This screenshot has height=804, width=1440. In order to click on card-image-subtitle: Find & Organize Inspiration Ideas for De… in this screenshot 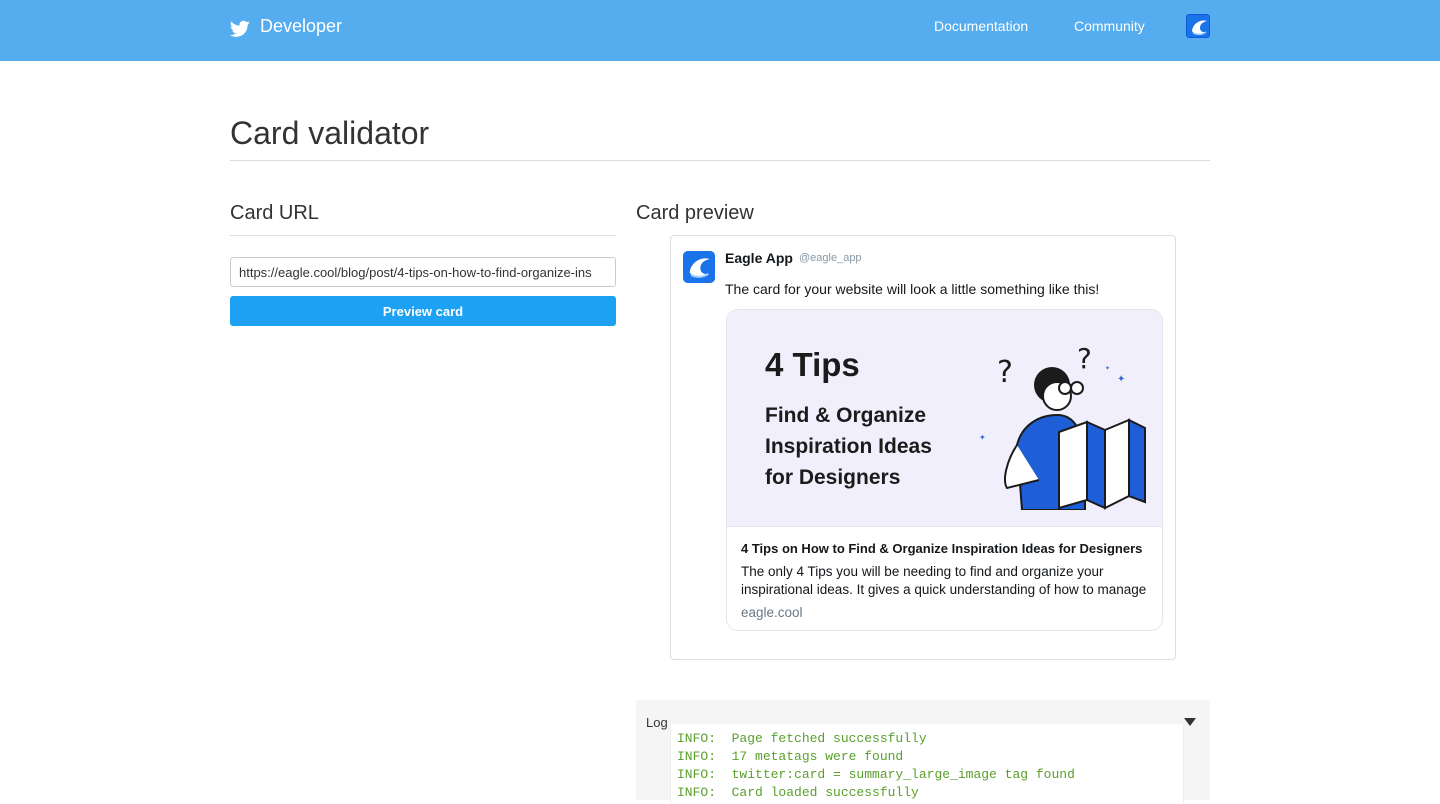, I will do `click(875, 446)`.